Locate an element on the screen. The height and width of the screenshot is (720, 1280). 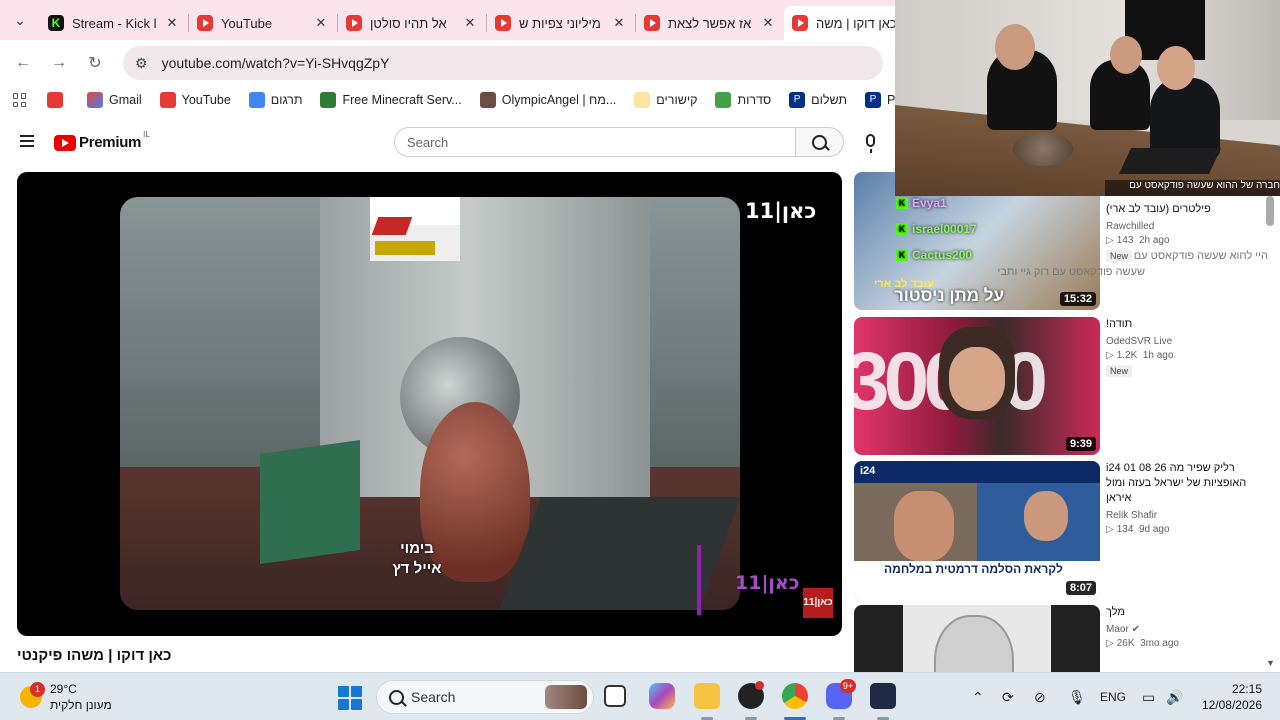
recommendation-item: מלך Maor ✔ ▷ 26K 3mo ago is located at coordinates (1067, 638).